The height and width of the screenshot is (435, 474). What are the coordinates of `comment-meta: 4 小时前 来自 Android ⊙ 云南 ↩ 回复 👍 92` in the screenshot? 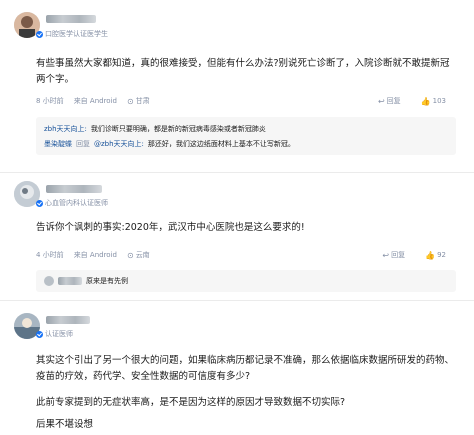 It's located at (246, 255).